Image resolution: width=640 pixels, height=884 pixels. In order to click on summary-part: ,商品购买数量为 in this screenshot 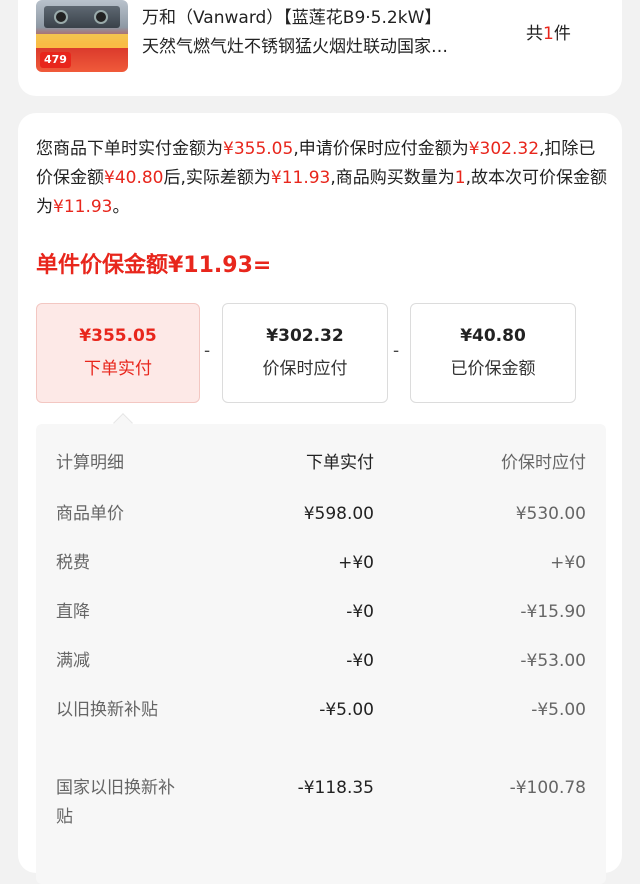, I will do `click(392, 178)`.